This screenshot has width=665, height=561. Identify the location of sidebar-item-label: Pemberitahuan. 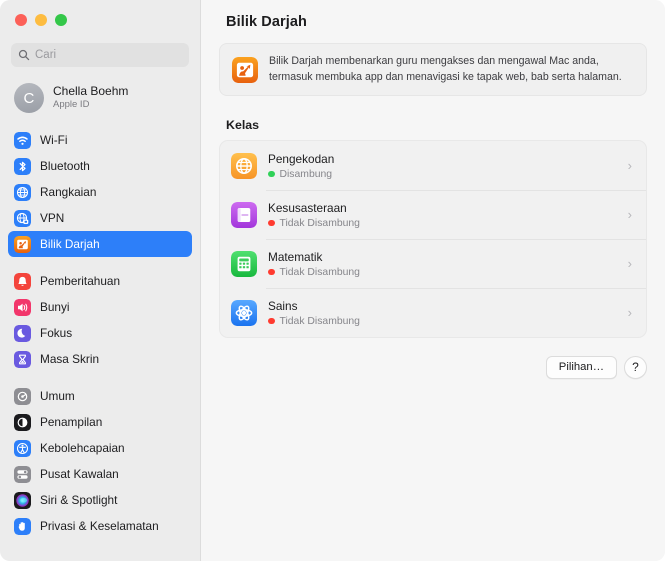
(80, 281).